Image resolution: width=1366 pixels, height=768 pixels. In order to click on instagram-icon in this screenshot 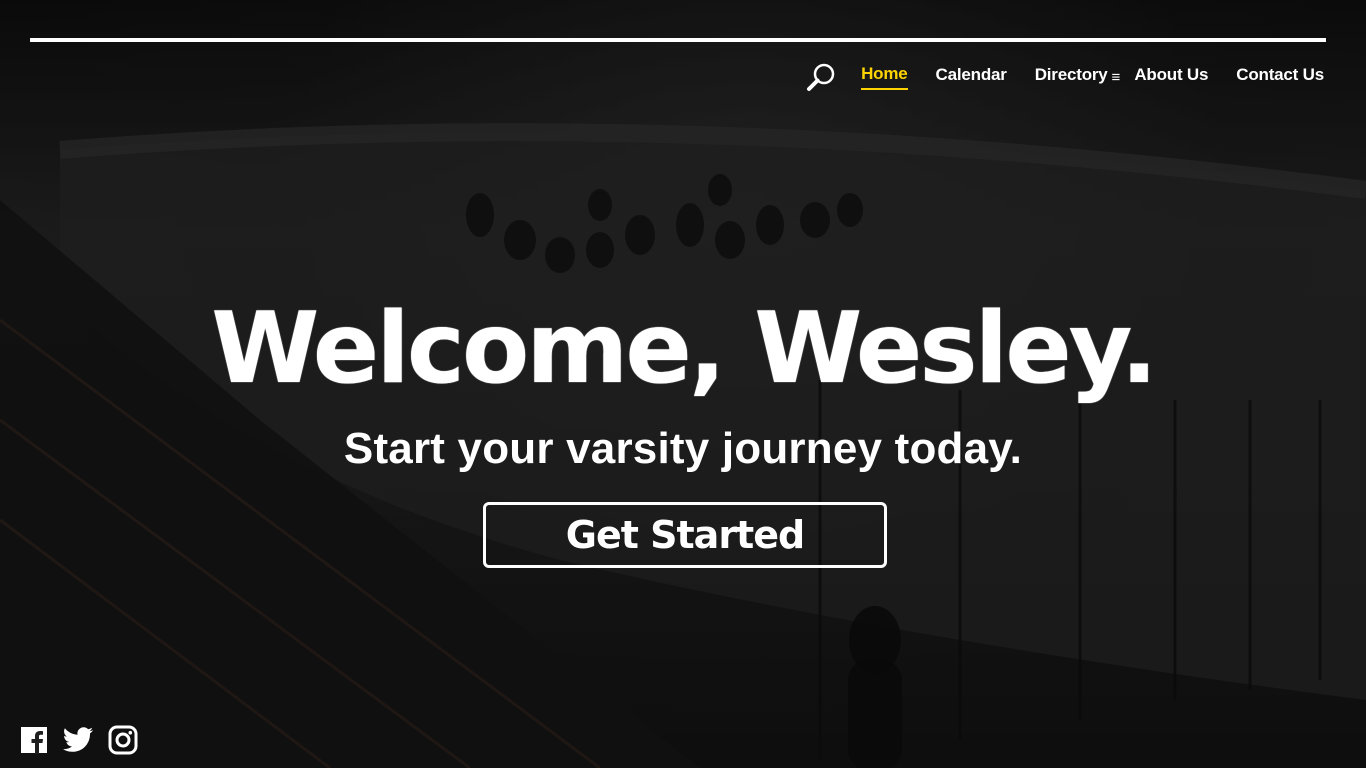, I will do `click(123, 742)`.